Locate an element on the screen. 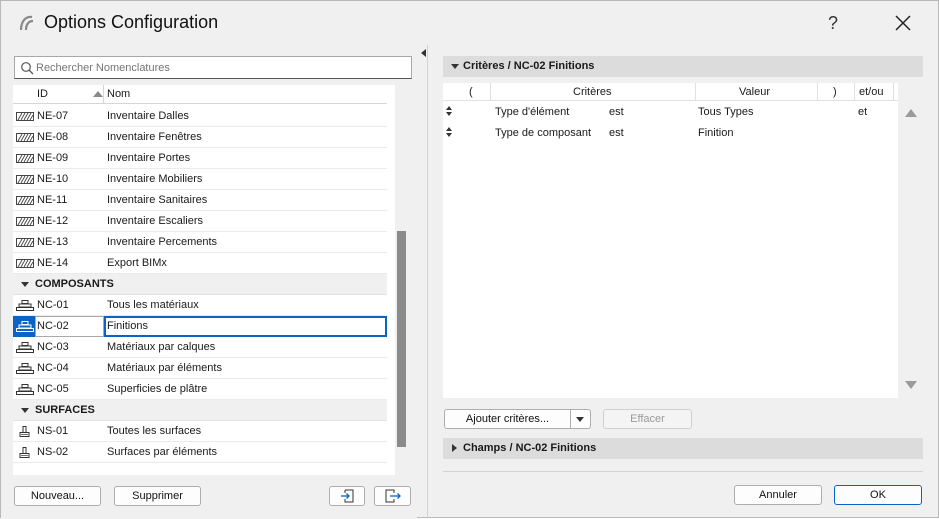  title-bar: Options Configuration ? is located at coordinates (469, 23).